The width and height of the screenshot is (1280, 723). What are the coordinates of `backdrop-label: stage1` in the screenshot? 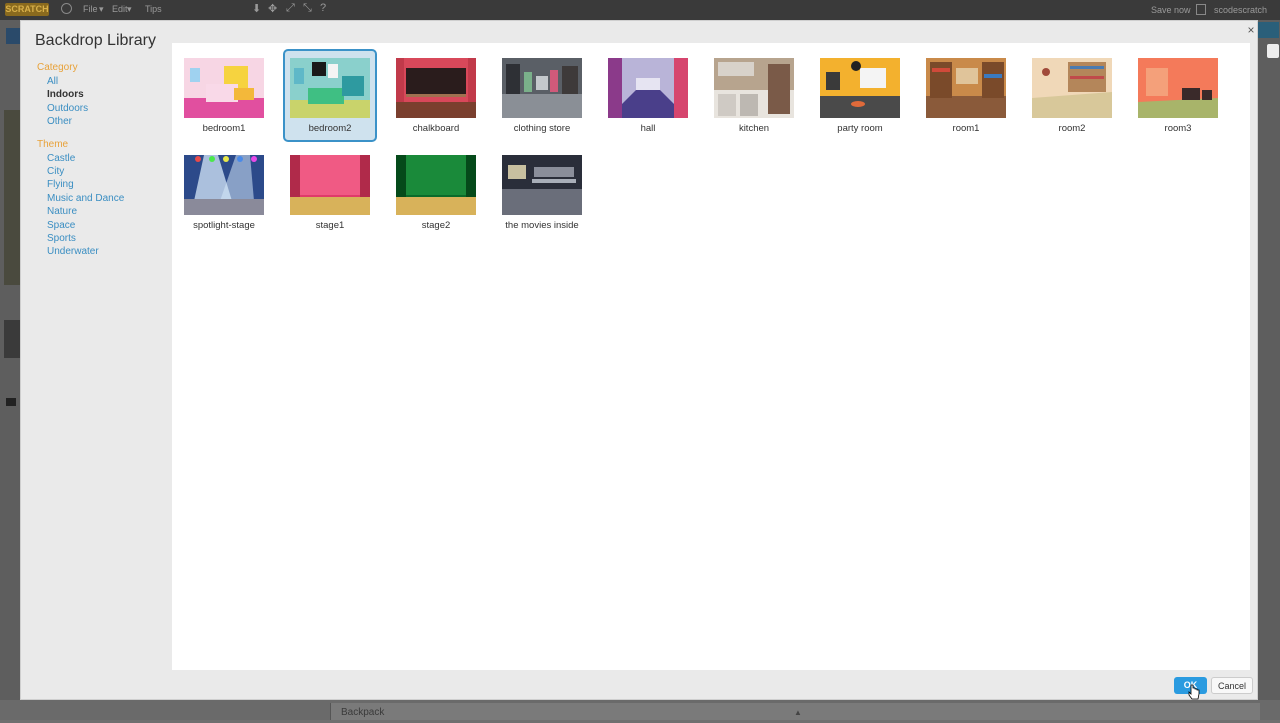 It's located at (330, 225).